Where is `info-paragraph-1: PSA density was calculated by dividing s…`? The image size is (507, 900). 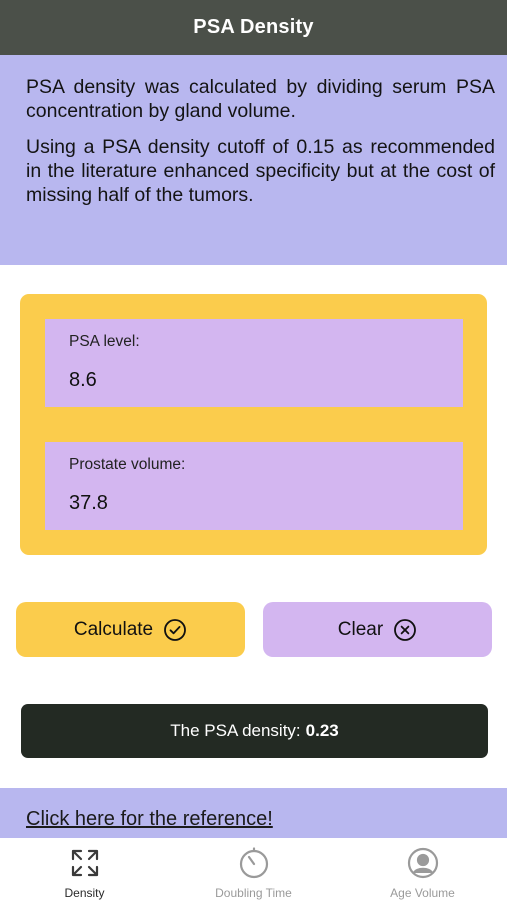
info-paragraph-1: PSA density was calculated by dividing s… is located at coordinates (260, 99).